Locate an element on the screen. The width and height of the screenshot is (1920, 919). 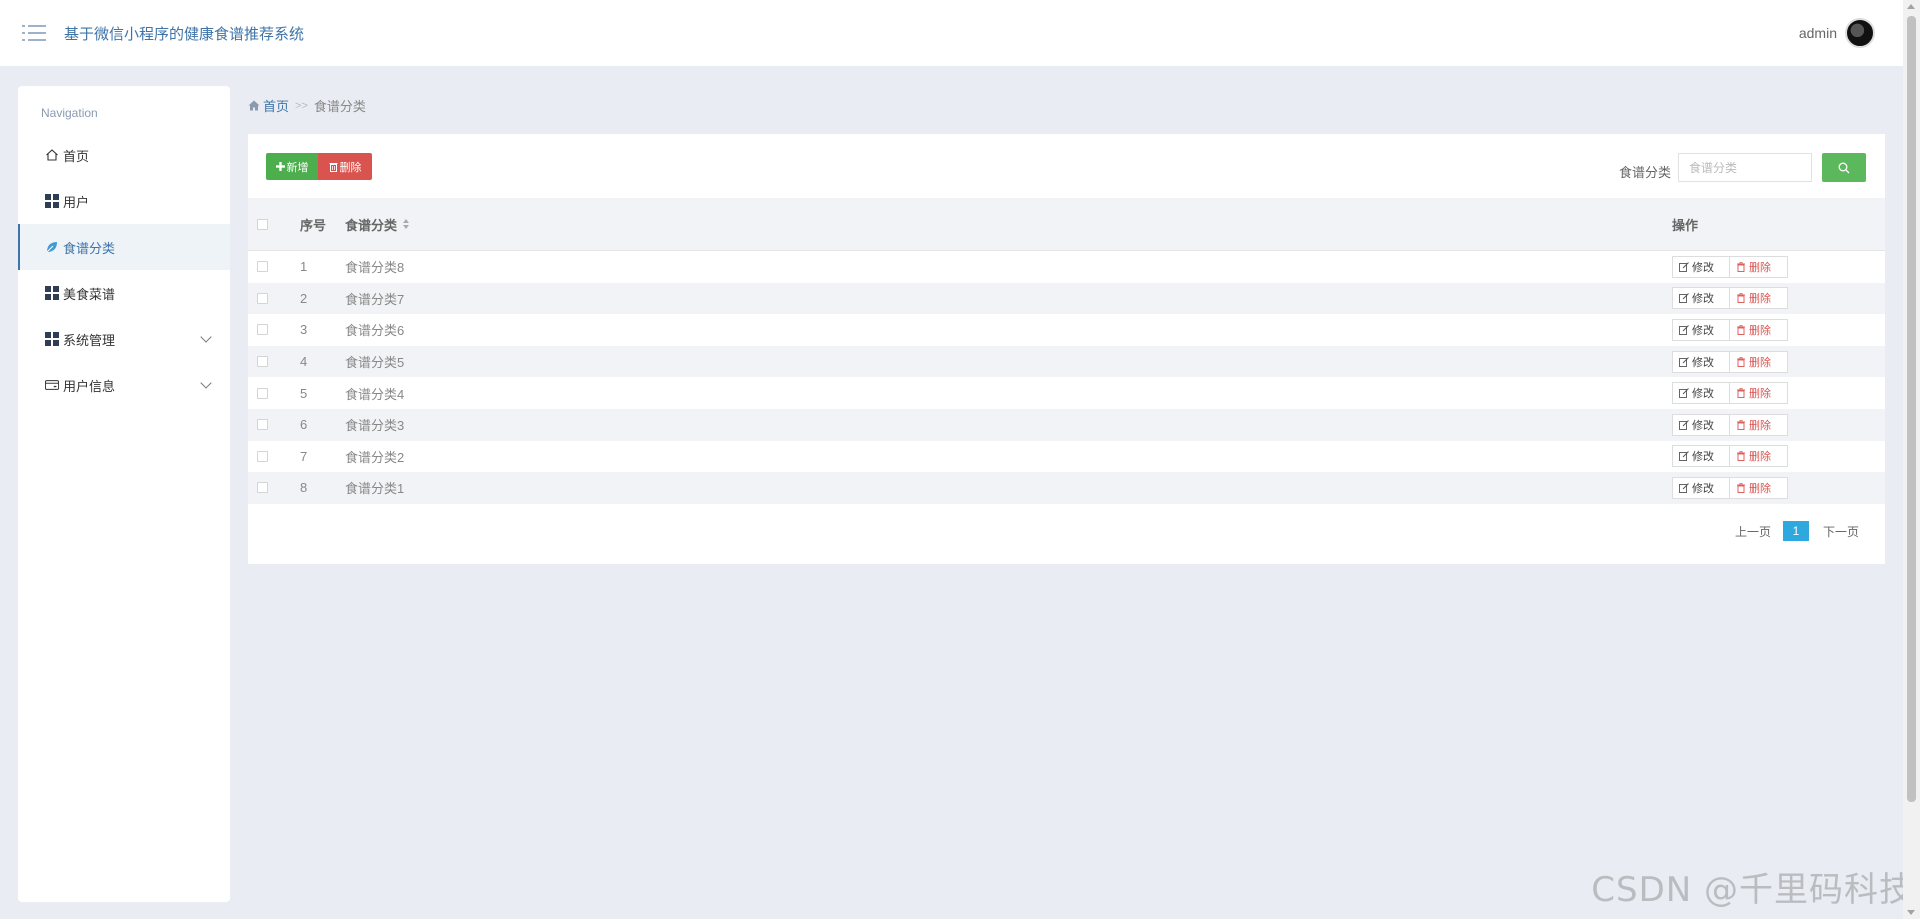
sort-icon is located at coordinates (406, 224).